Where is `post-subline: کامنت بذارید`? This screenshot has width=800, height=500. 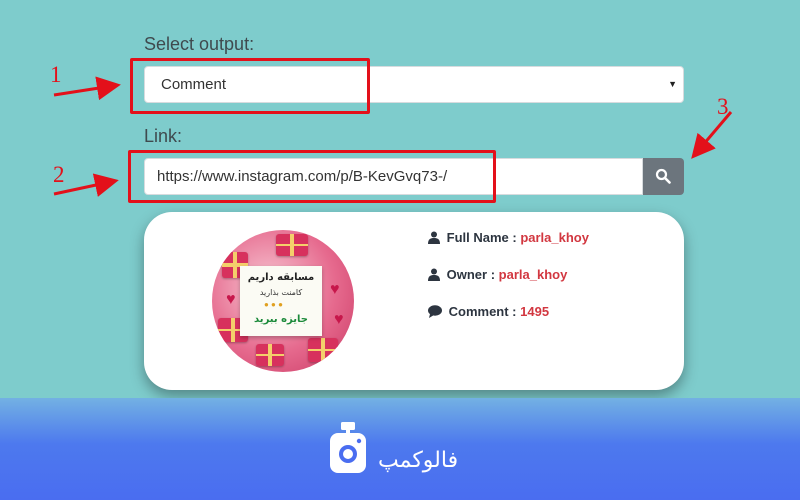 post-subline: کامنت بذارید is located at coordinates (281, 292).